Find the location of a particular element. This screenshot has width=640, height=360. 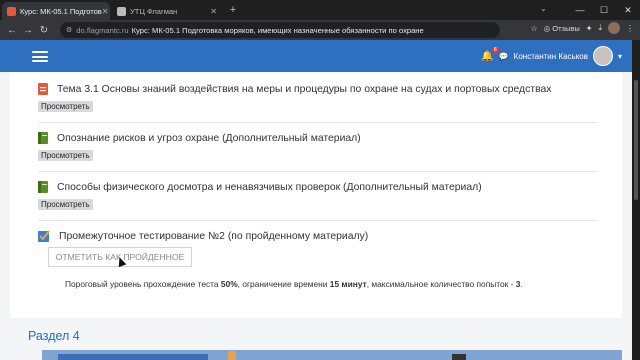

messages-icon: 💬 is located at coordinates (504, 56).